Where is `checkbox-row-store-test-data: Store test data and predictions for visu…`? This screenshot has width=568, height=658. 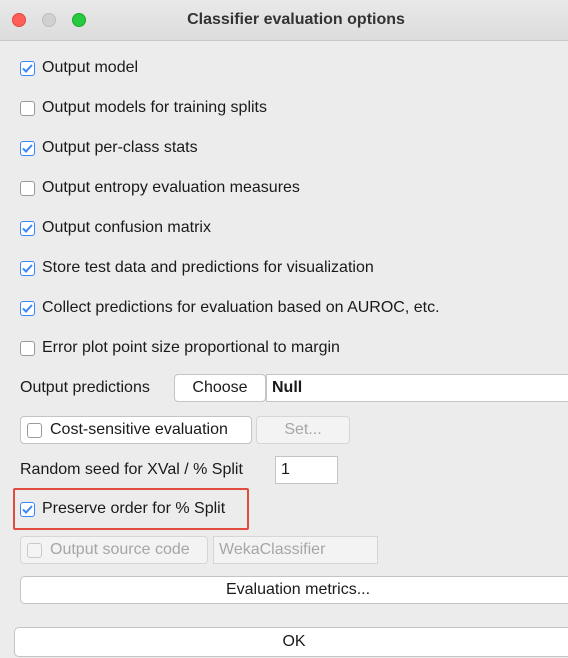 checkbox-row-store-test-data: Store test data and predictions for visu… is located at coordinates (197, 268).